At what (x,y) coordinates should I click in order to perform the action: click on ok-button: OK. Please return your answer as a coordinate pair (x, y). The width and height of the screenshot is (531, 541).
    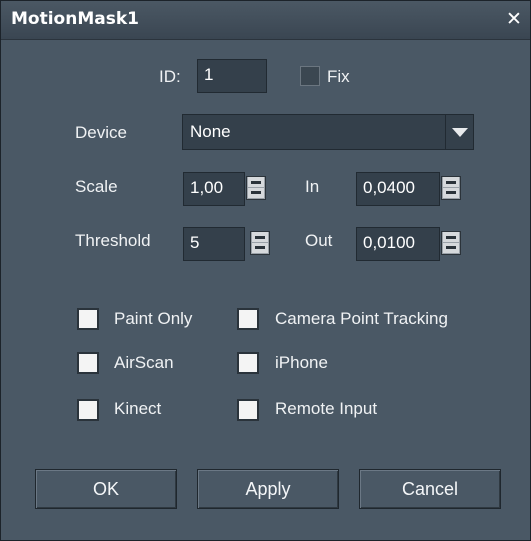
    Looking at the image, I should click on (106, 489).